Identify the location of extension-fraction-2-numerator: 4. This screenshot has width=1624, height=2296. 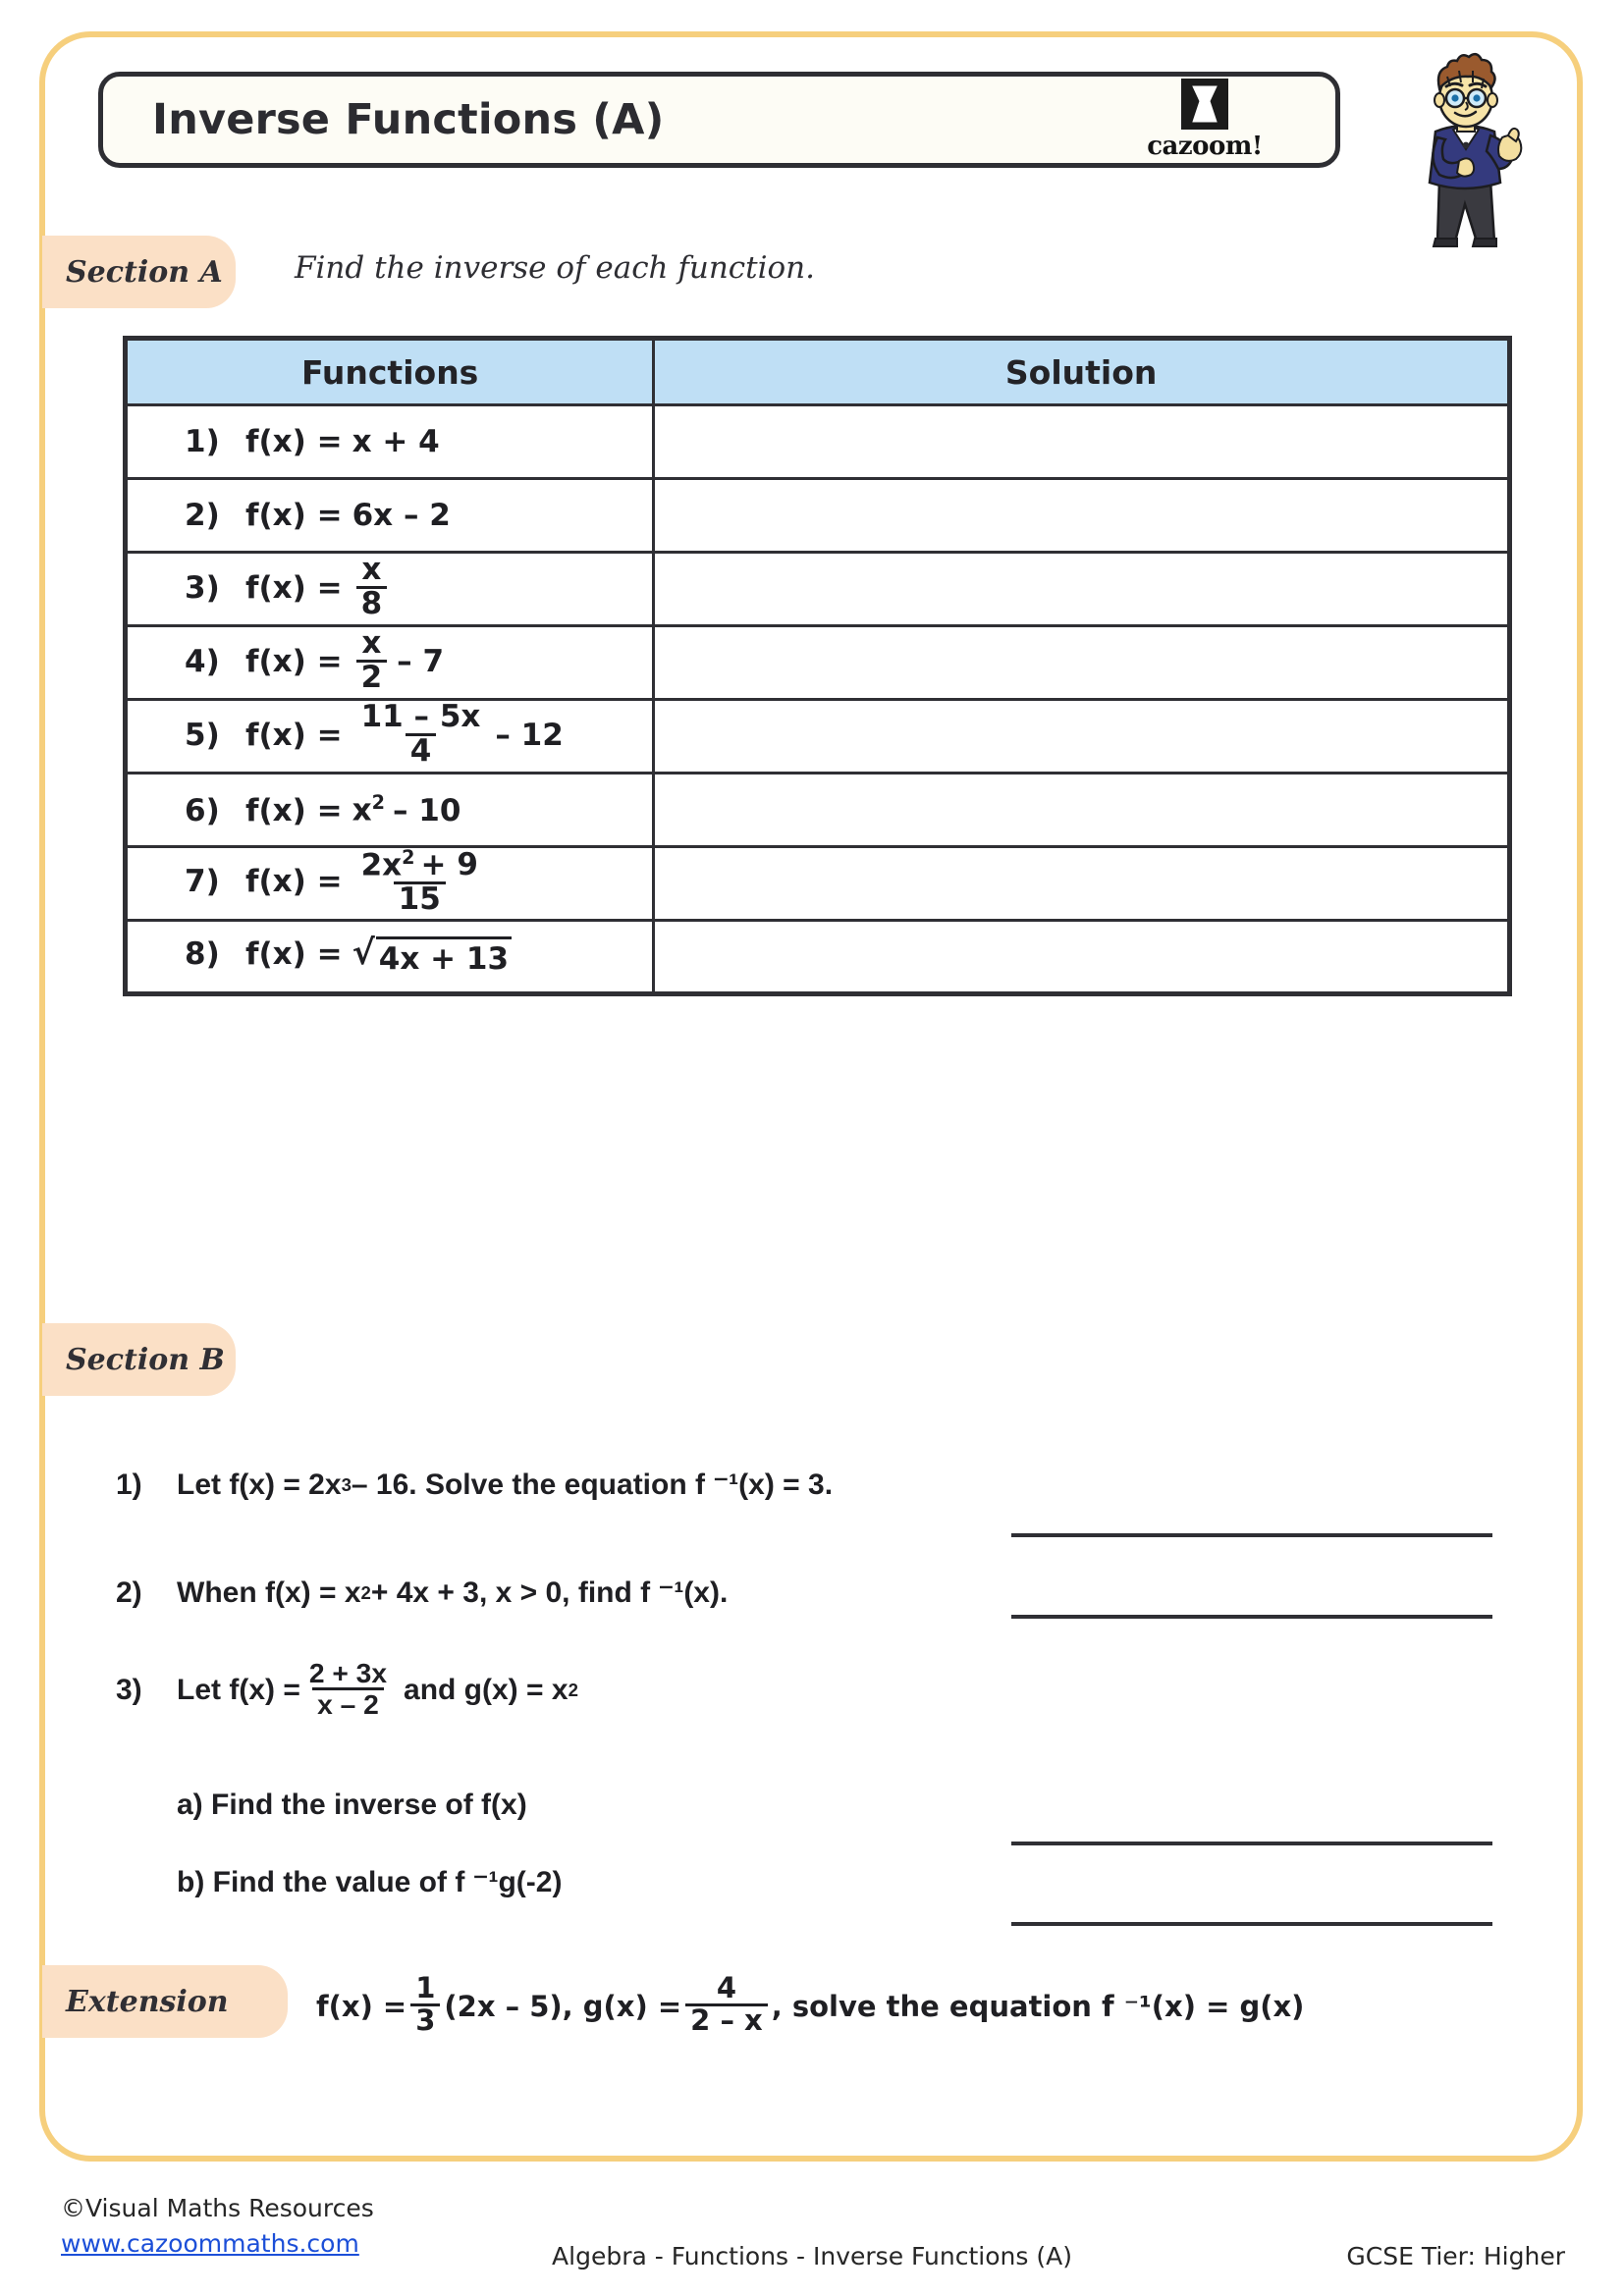
(726, 1987).